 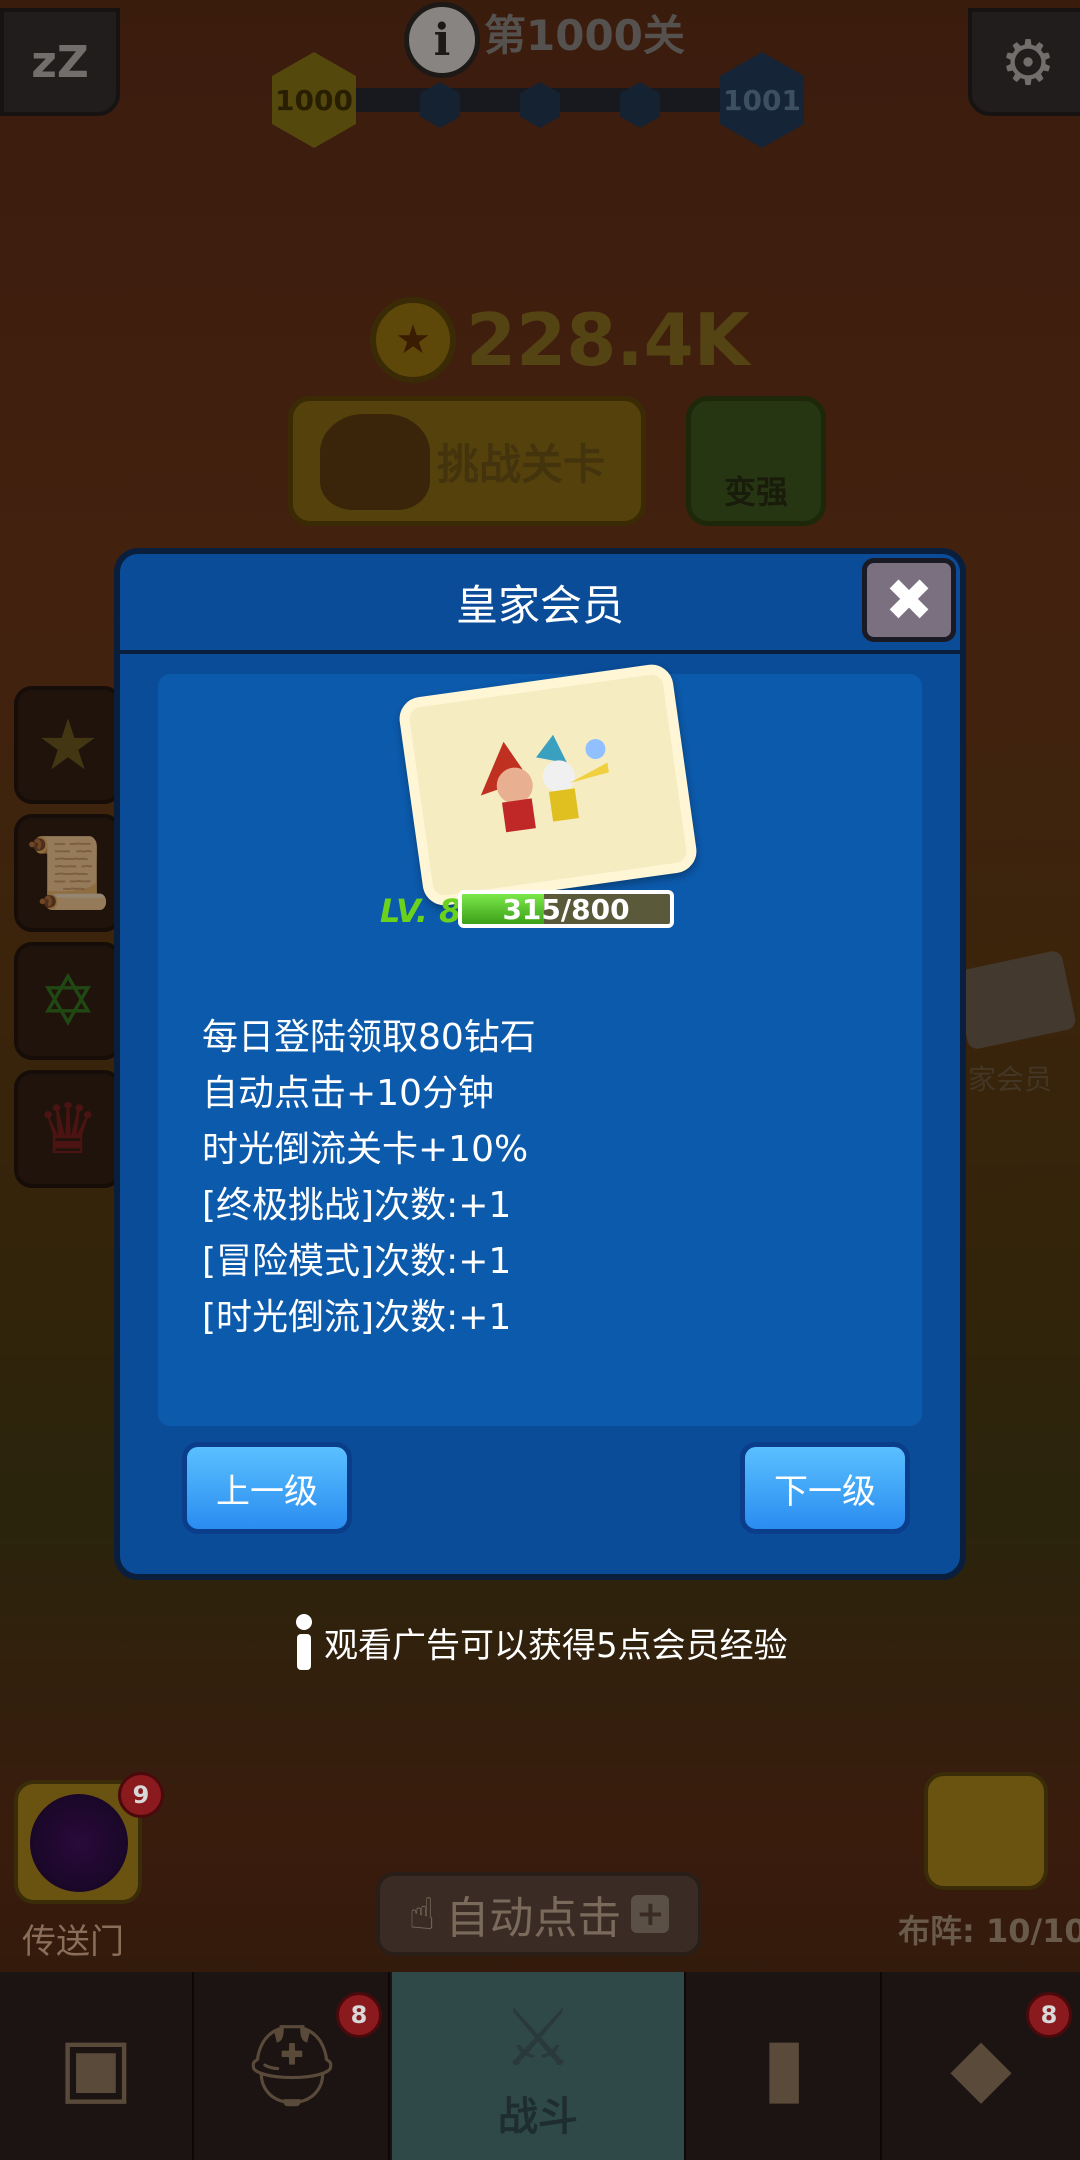 What do you see at coordinates (650, 1914) in the screenshot?
I see `plus-icon: +` at bounding box center [650, 1914].